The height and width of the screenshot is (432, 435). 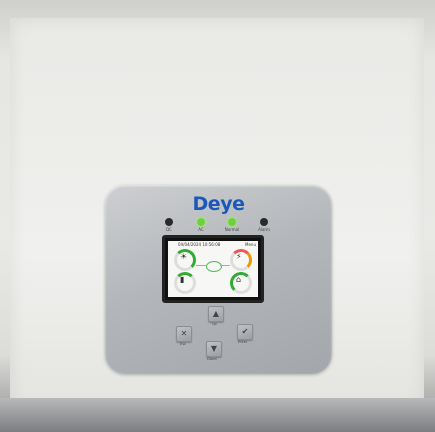 I want to click on esc-label: Esc, so click(x=183, y=344).